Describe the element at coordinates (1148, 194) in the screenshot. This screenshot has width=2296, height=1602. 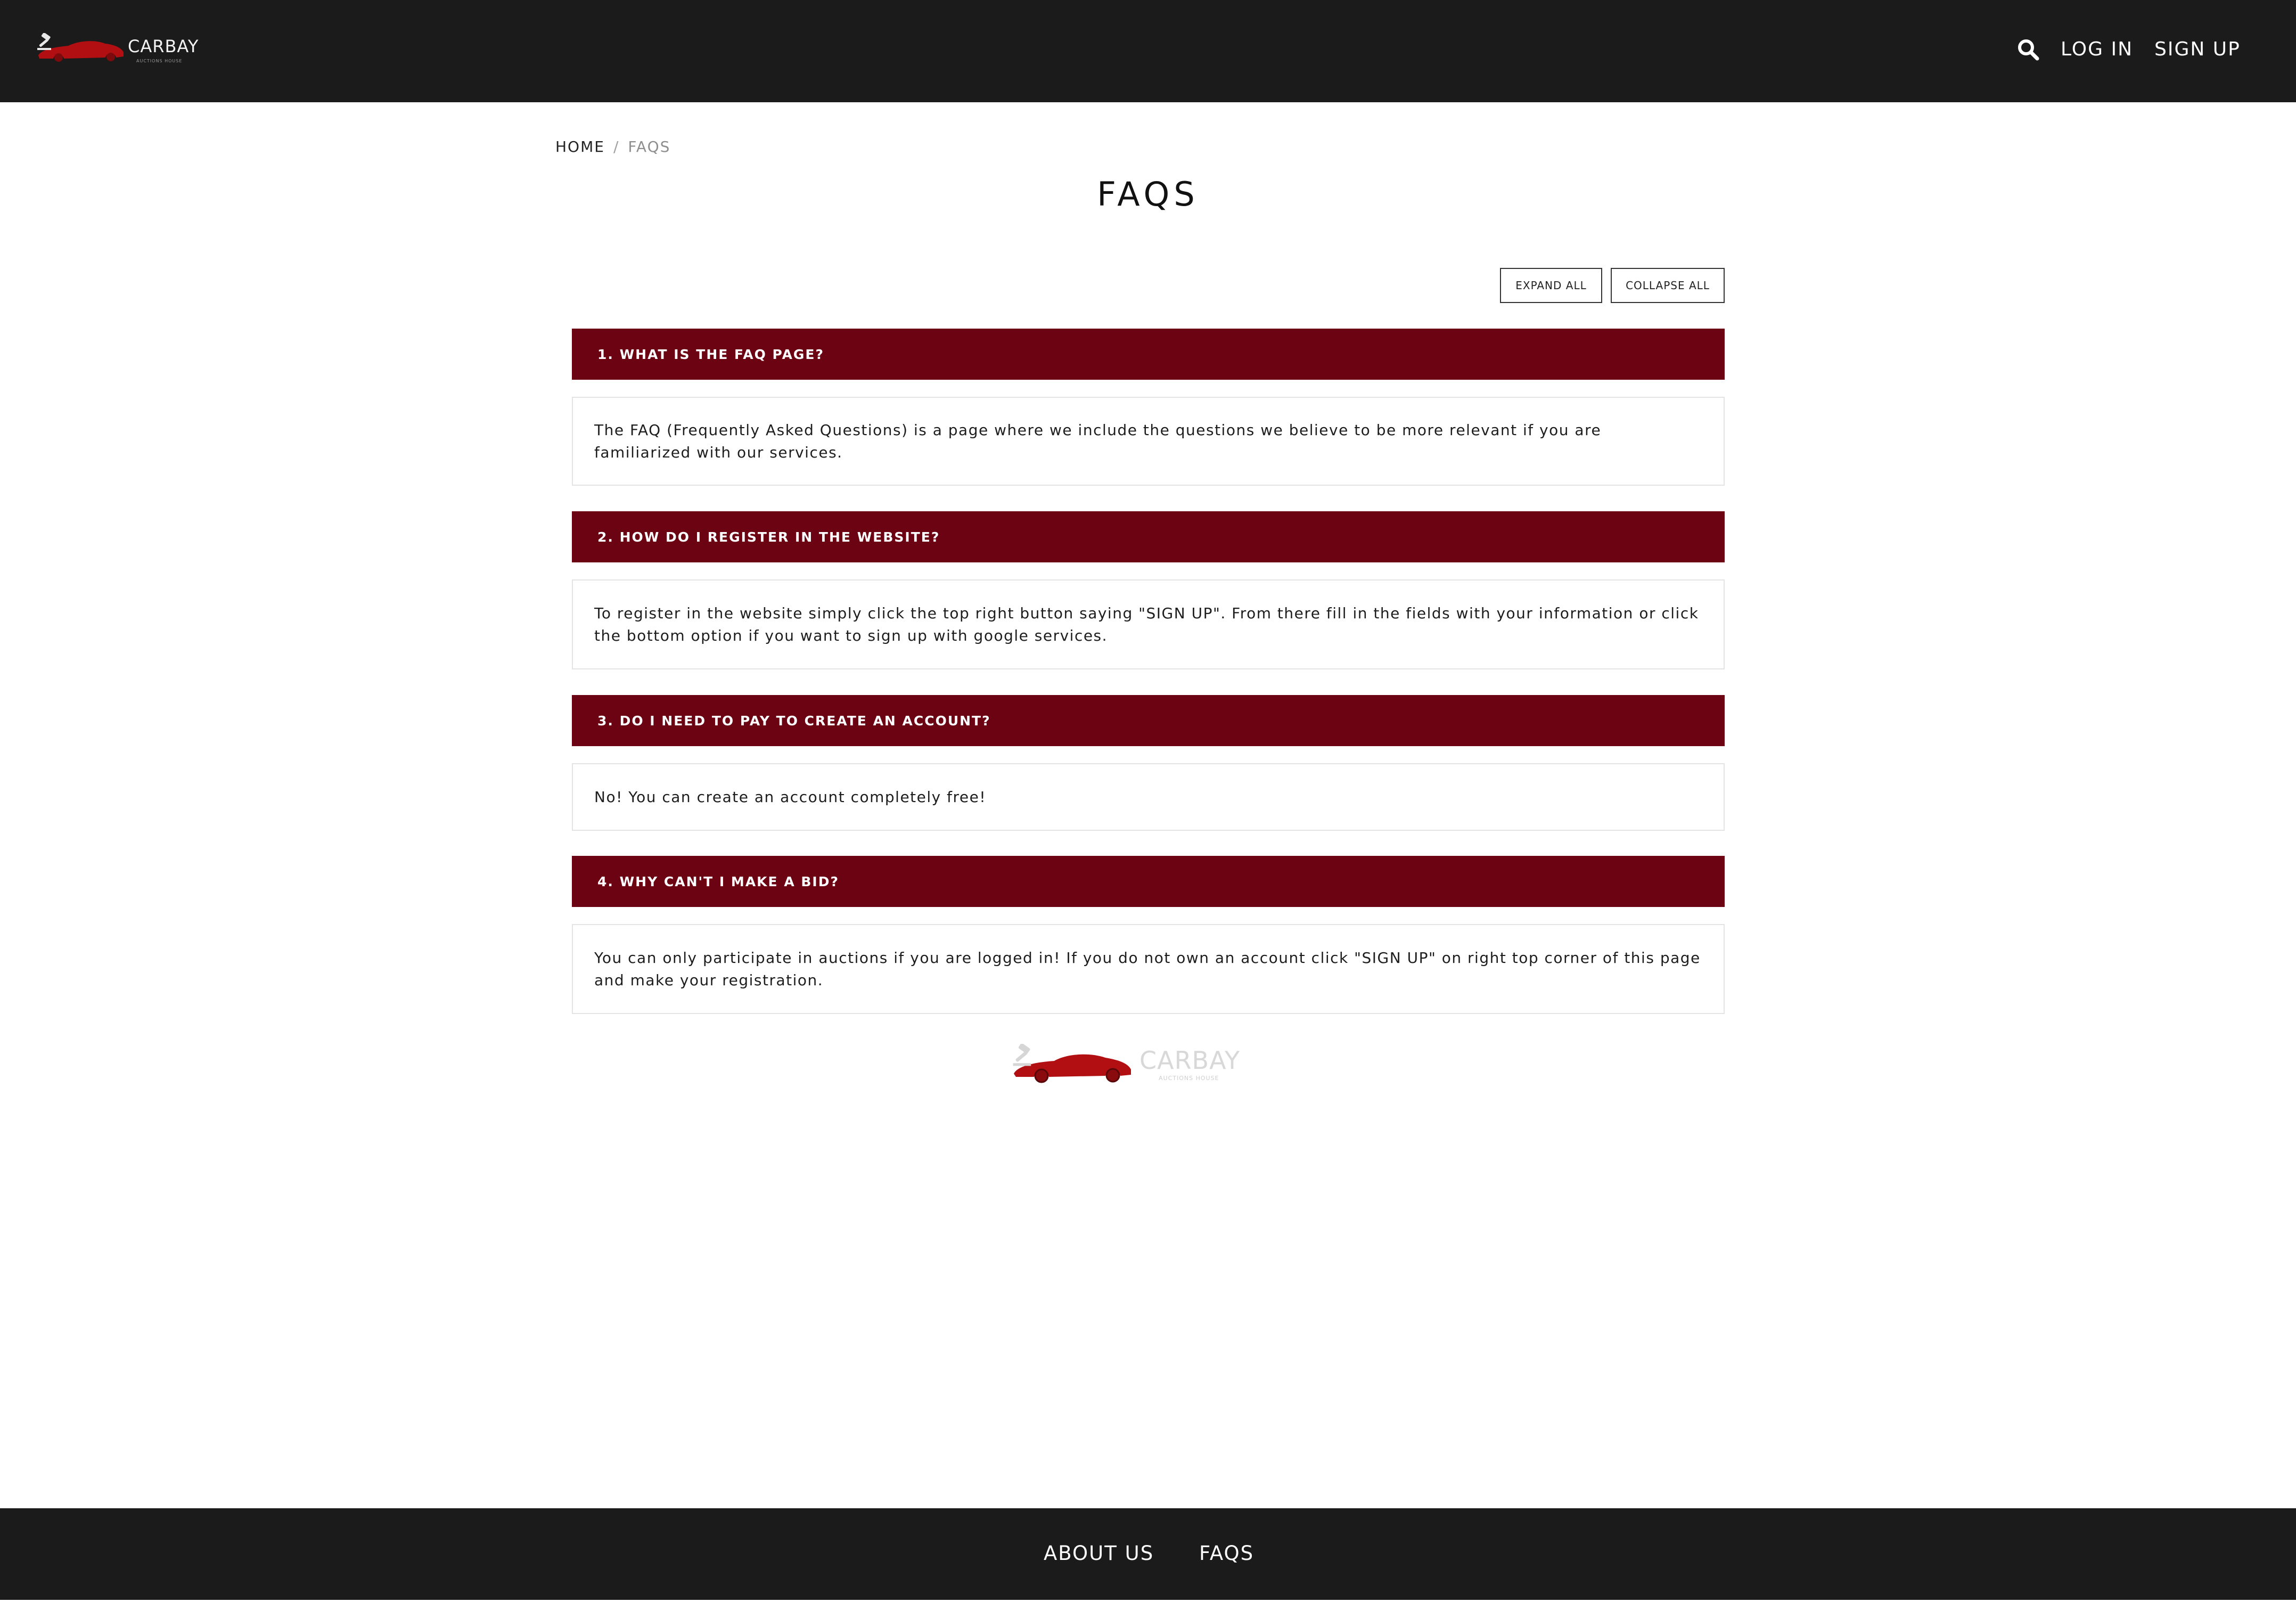
I see `page-title: FAQS` at that location.